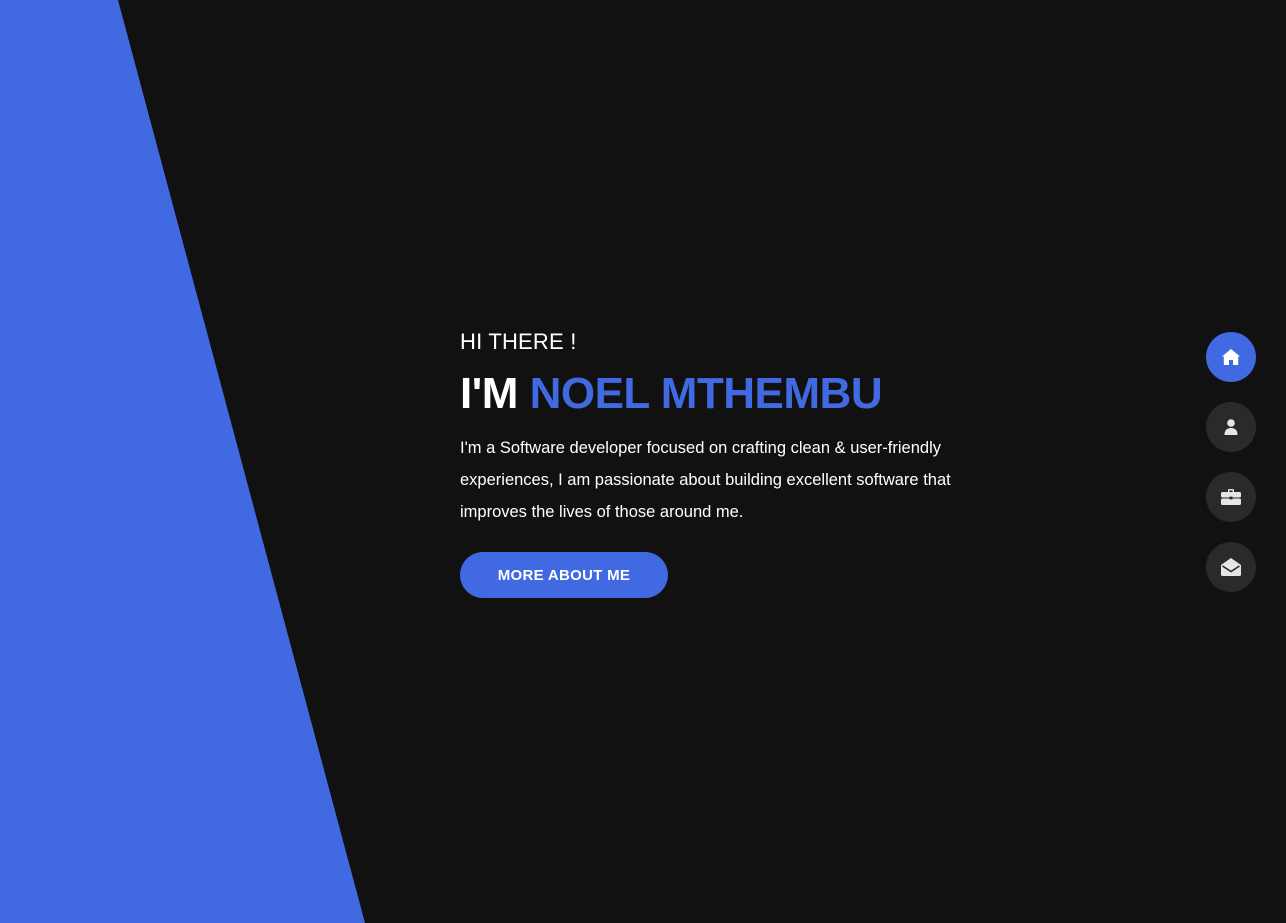 The image size is (1286, 923). I want to click on side-nav, so click(1231, 472).